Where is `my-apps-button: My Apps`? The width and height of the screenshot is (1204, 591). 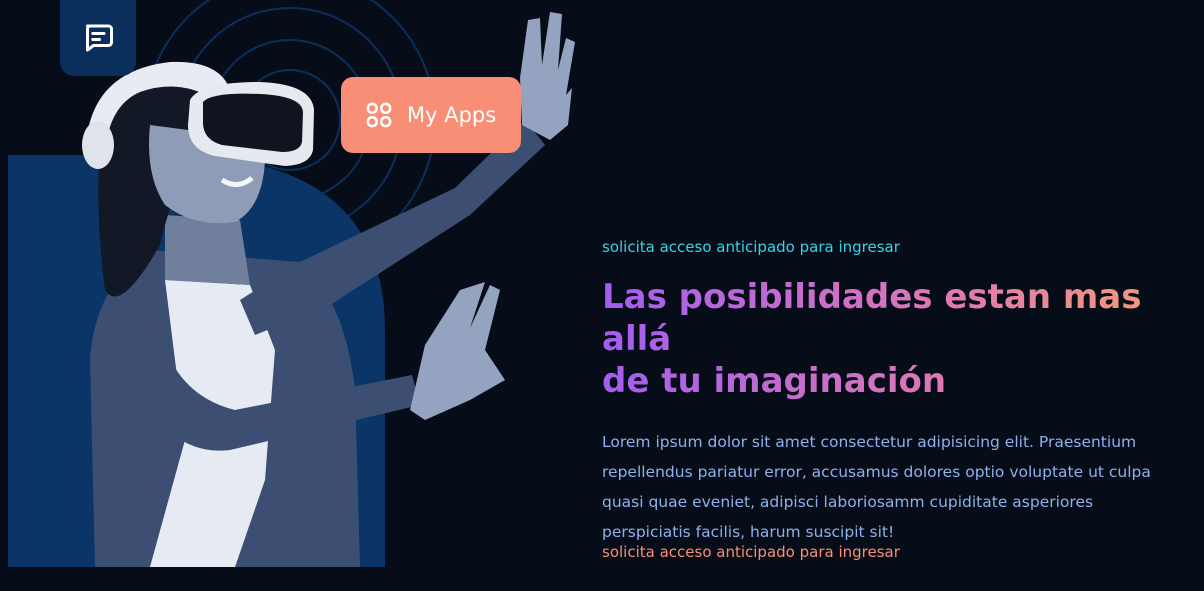 my-apps-button: My Apps is located at coordinates (431, 115).